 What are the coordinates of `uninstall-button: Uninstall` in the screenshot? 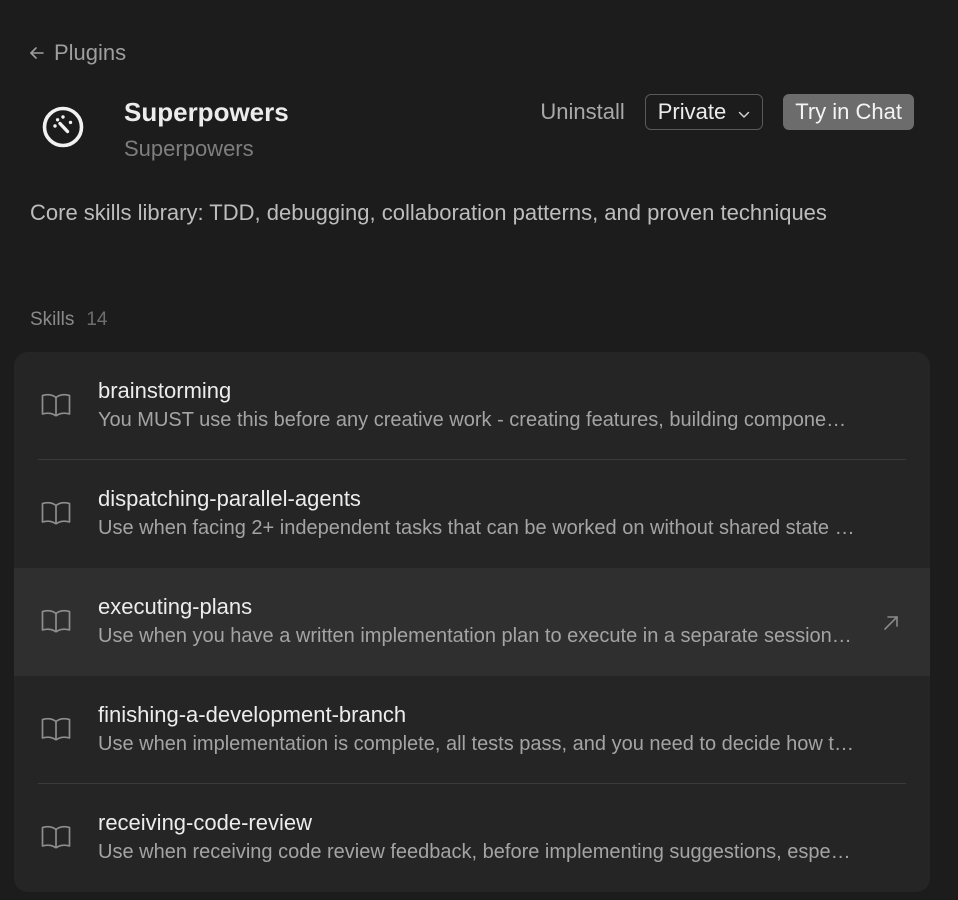 It's located at (582, 112).